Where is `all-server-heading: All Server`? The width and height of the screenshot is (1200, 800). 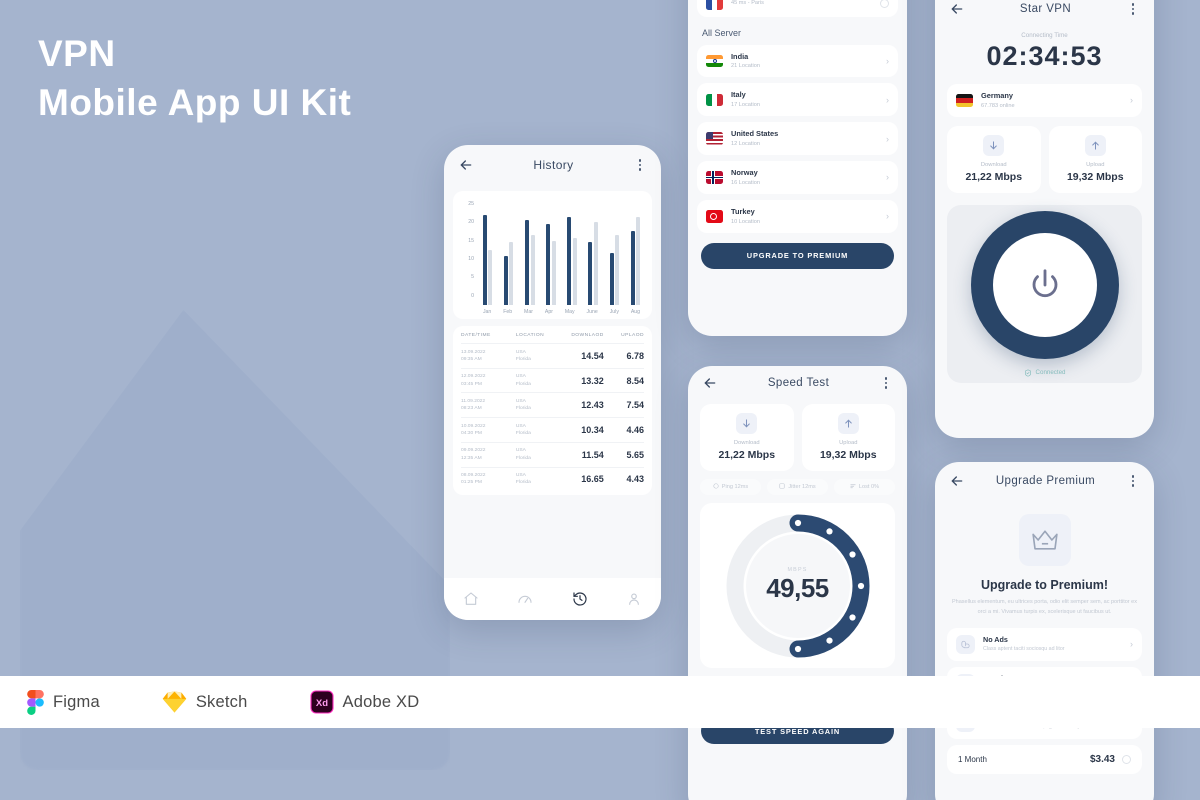 all-server-heading: All Server is located at coordinates (722, 32).